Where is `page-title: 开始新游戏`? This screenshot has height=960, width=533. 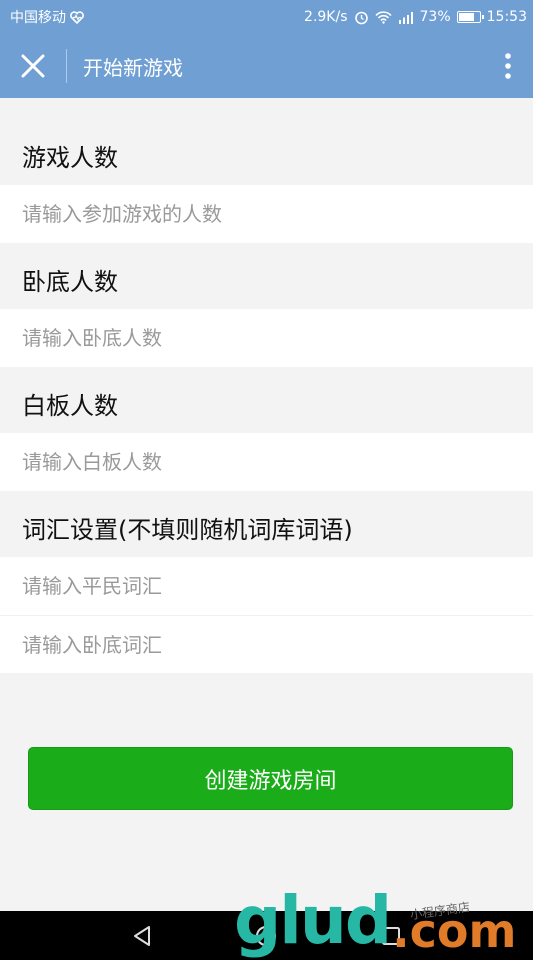
page-title: 开始新游戏 is located at coordinates (133, 67).